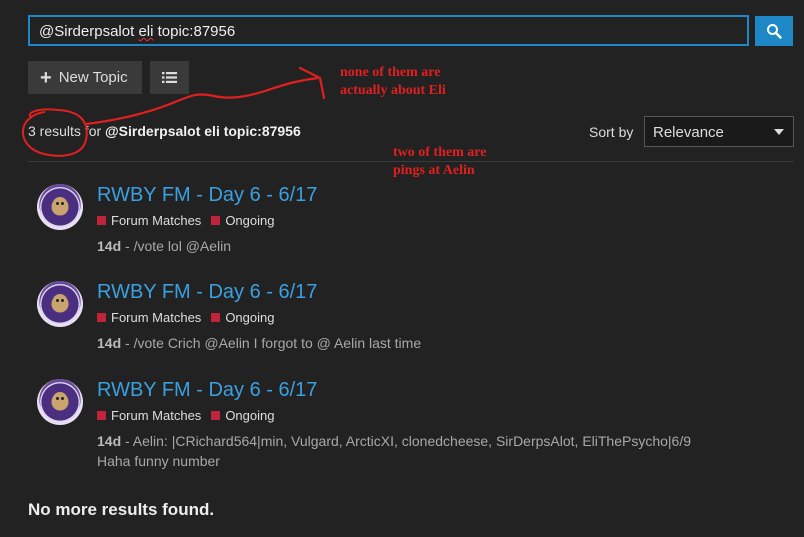 The image size is (804, 537). I want to click on search-input, so click(388, 30).